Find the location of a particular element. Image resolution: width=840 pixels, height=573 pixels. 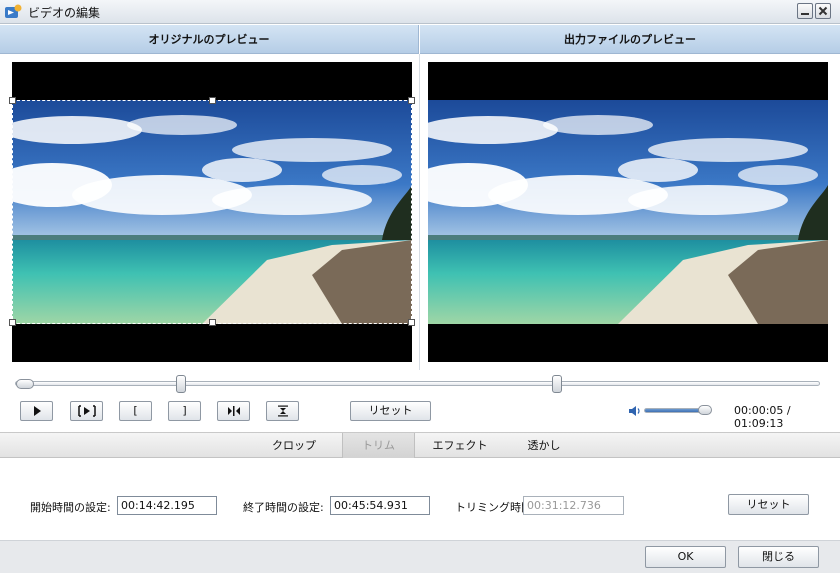

play-icon is located at coordinates (37, 411).